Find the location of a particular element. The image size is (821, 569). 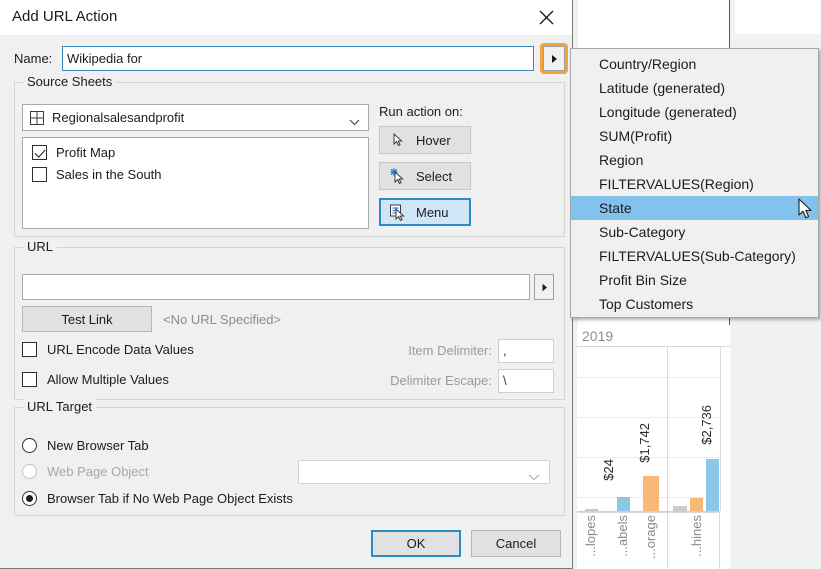

no-url-specified-text: <No URL Specified> is located at coordinates (222, 319).